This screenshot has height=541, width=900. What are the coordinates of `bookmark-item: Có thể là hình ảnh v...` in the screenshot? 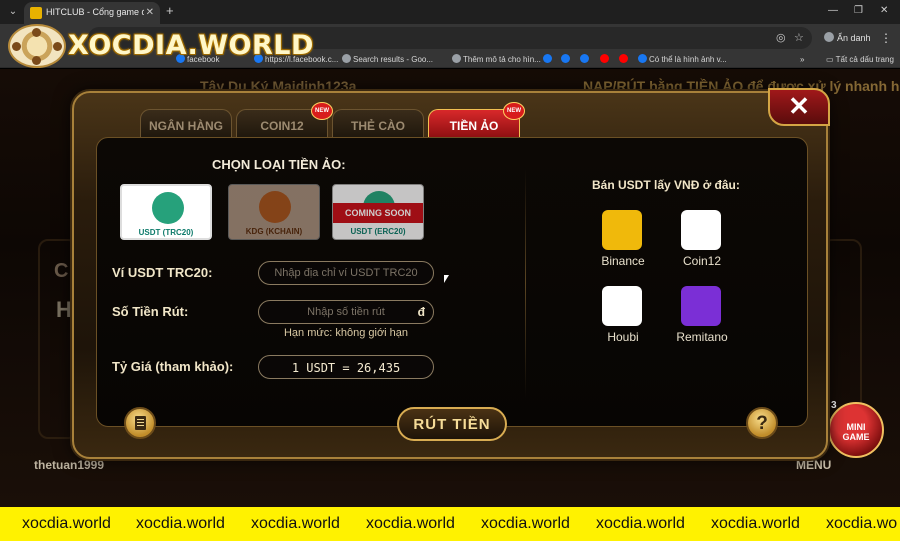 It's located at (682, 59).